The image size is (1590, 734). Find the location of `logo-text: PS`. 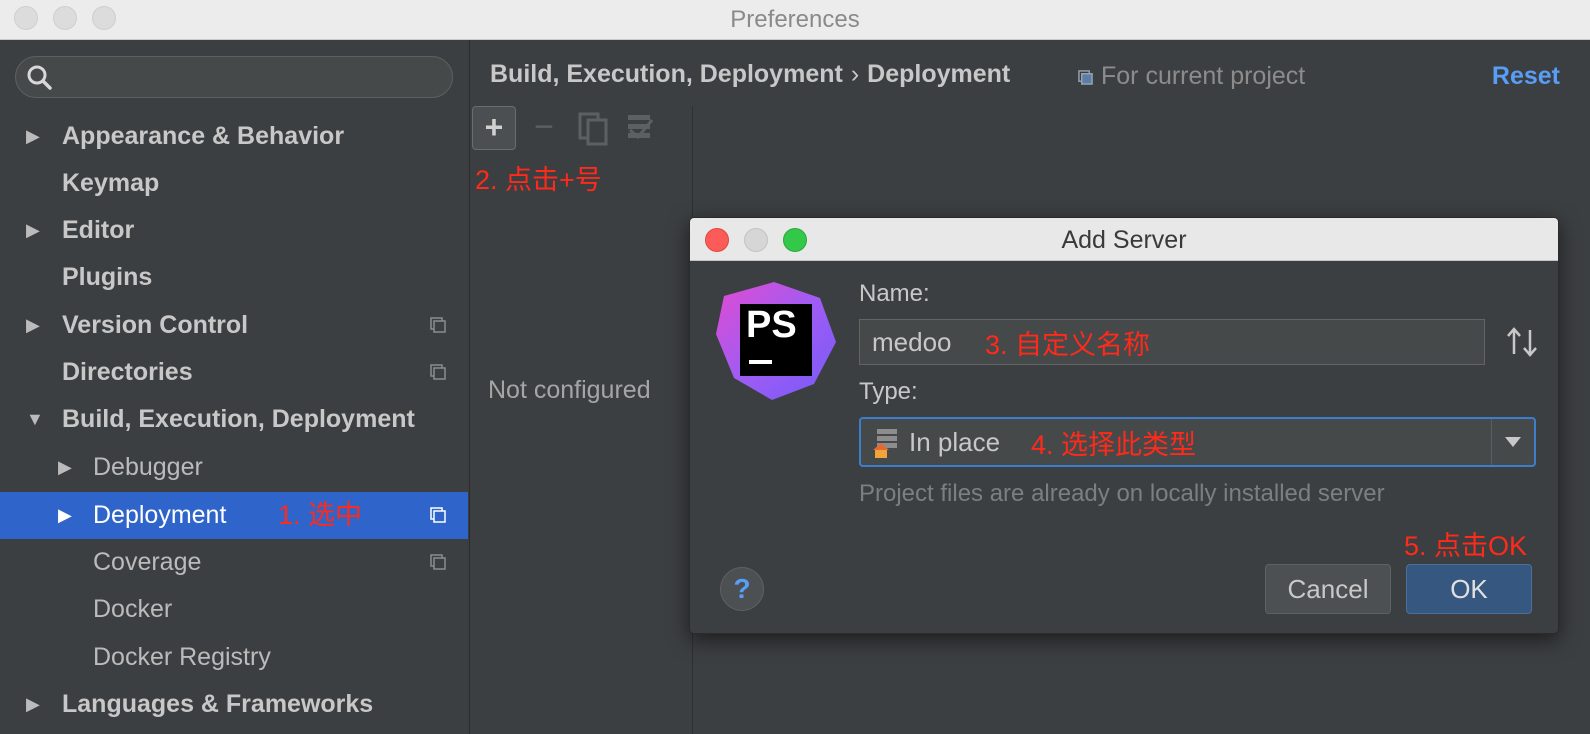

logo-text: PS is located at coordinates (771, 325).